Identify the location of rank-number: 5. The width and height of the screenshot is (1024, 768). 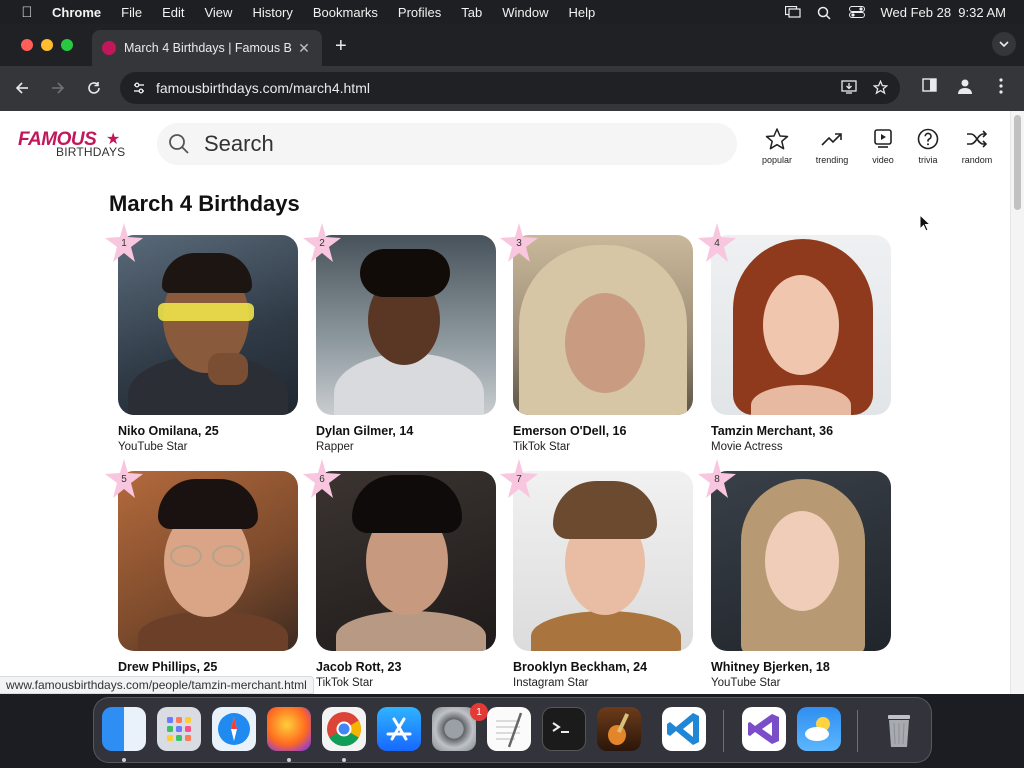
(124, 479).